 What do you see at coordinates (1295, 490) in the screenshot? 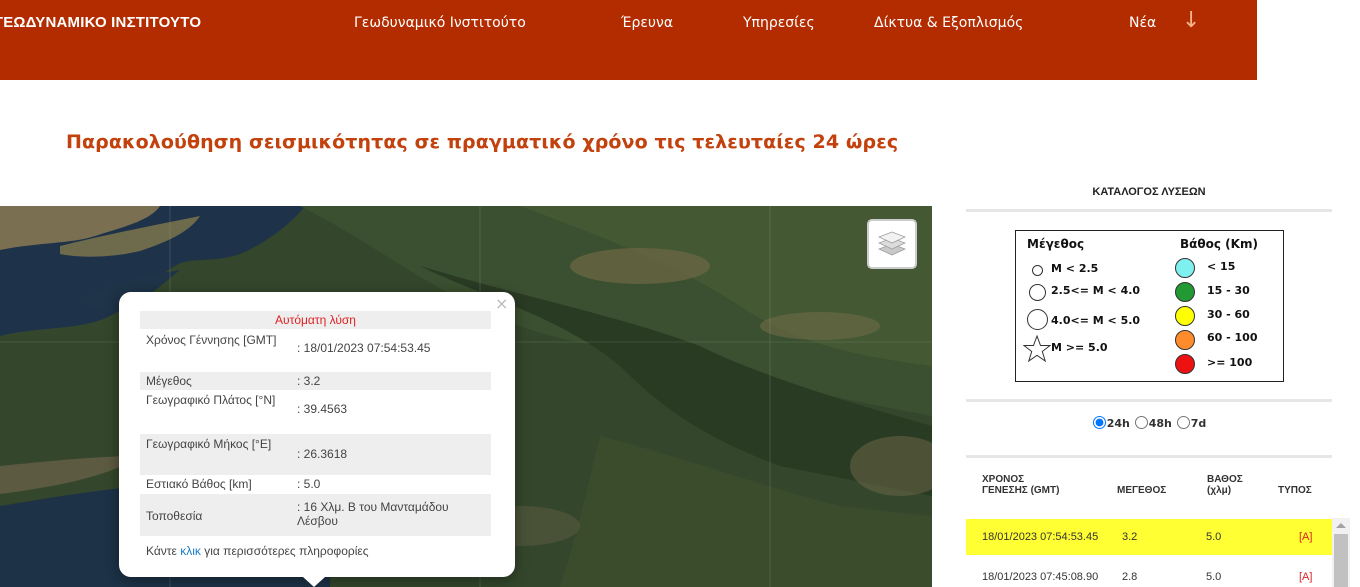
I see `column-header-type: ΤΥΠΟΣ` at bounding box center [1295, 490].